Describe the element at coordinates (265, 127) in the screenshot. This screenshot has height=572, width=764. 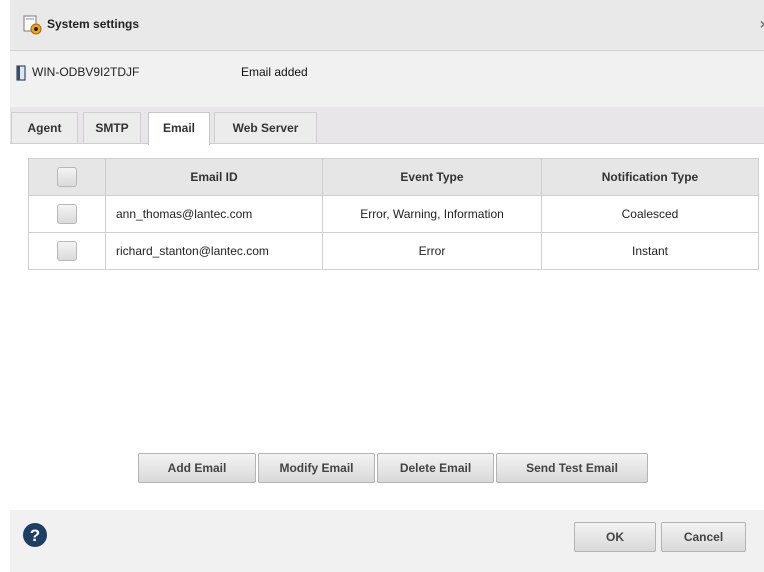
I see `tab-web-server: Web Server` at that location.